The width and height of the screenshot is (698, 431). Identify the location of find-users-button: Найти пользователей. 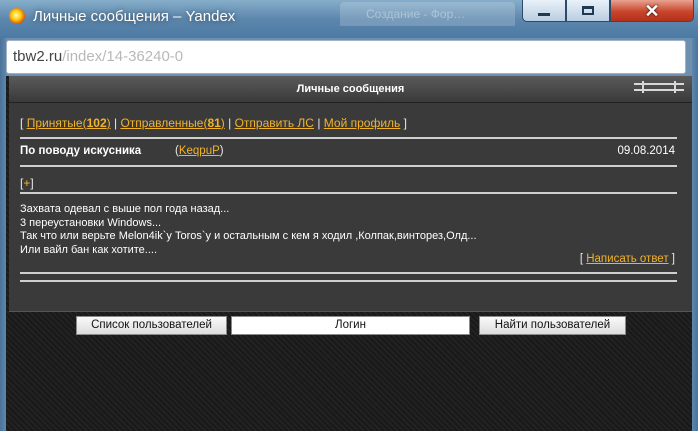
(552, 325).